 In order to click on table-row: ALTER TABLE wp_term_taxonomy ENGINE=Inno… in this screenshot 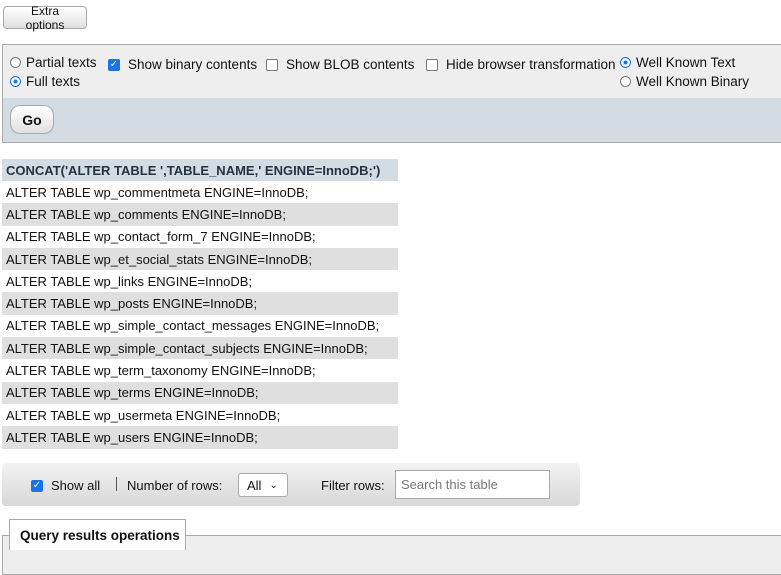, I will do `click(200, 370)`.